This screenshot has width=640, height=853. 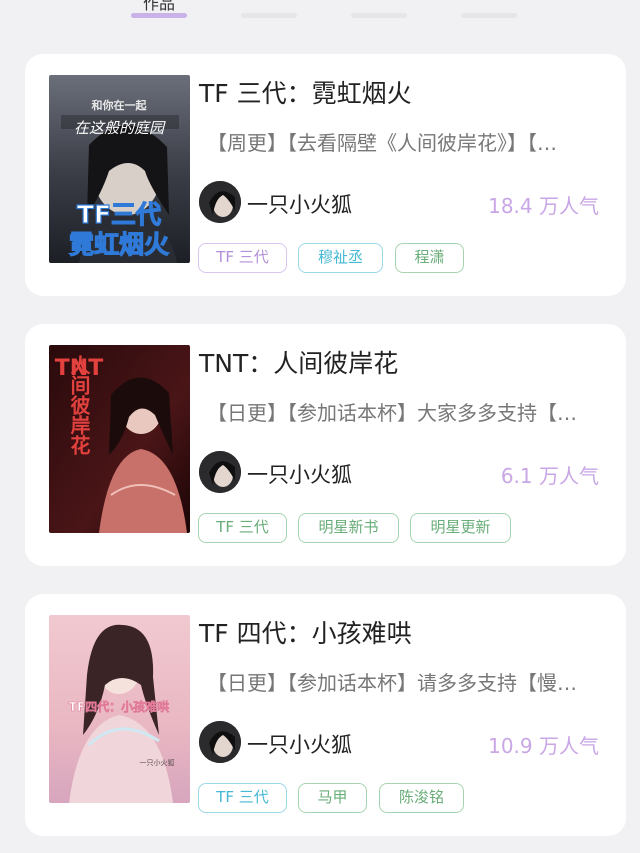 What do you see at coordinates (119, 169) in the screenshot?
I see `book-cover: 和你在一起 在这般的庭园 TF三代 霓虹烟火` at bounding box center [119, 169].